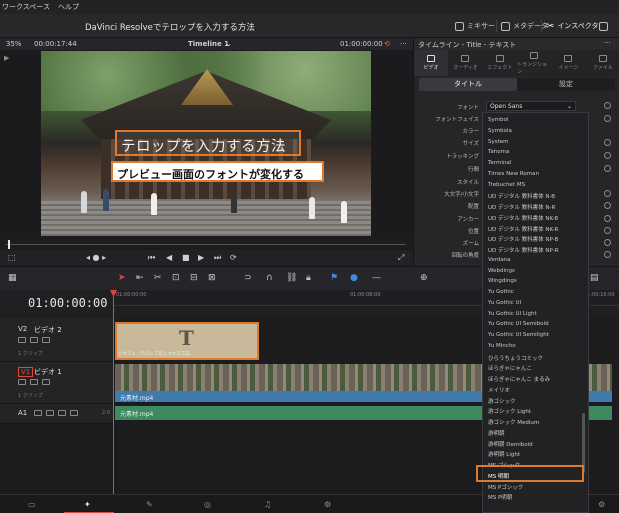 The width and height of the screenshot is (619, 513). What do you see at coordinates (12, 257) in the screenshot?
I see `safe-area-icon: ⬚` at bounding box center [12, 257].